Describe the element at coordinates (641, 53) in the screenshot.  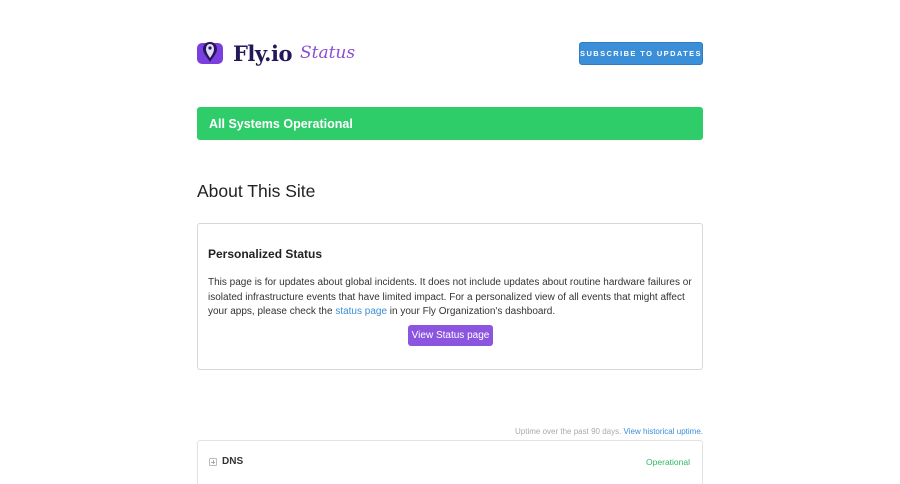
I see `subscribe-button: SUBSCRIBE TO UPDATES` at that location.